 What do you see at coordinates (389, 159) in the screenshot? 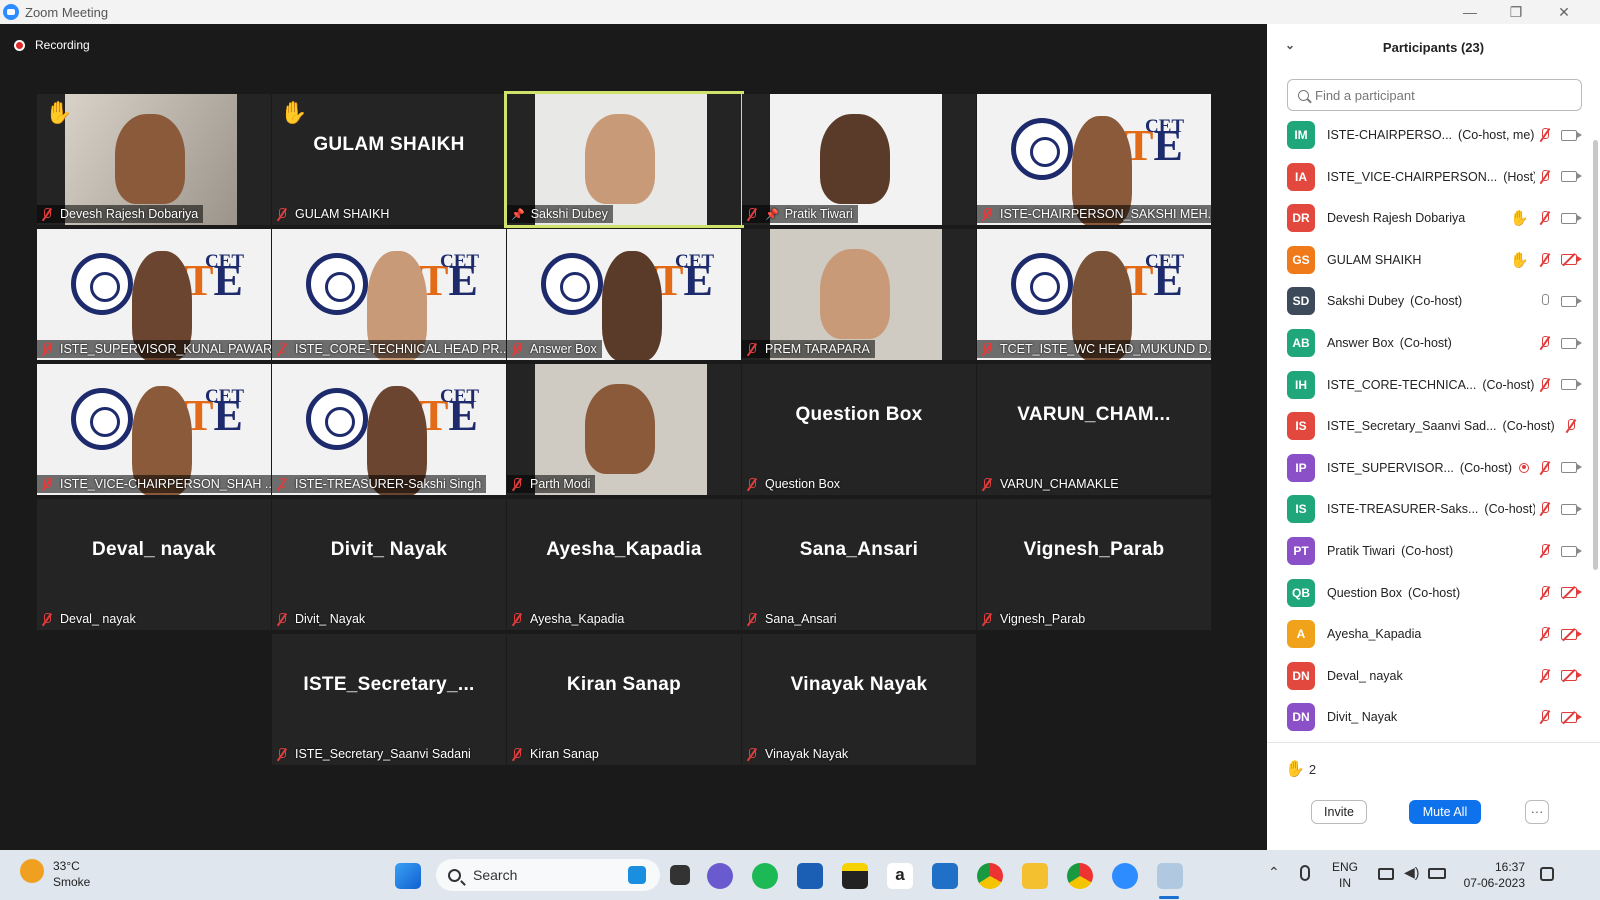
I see `video-tile: GULAM SHAIKH ✋ GULAM SHAIKH` at bounding box center [389, 159].